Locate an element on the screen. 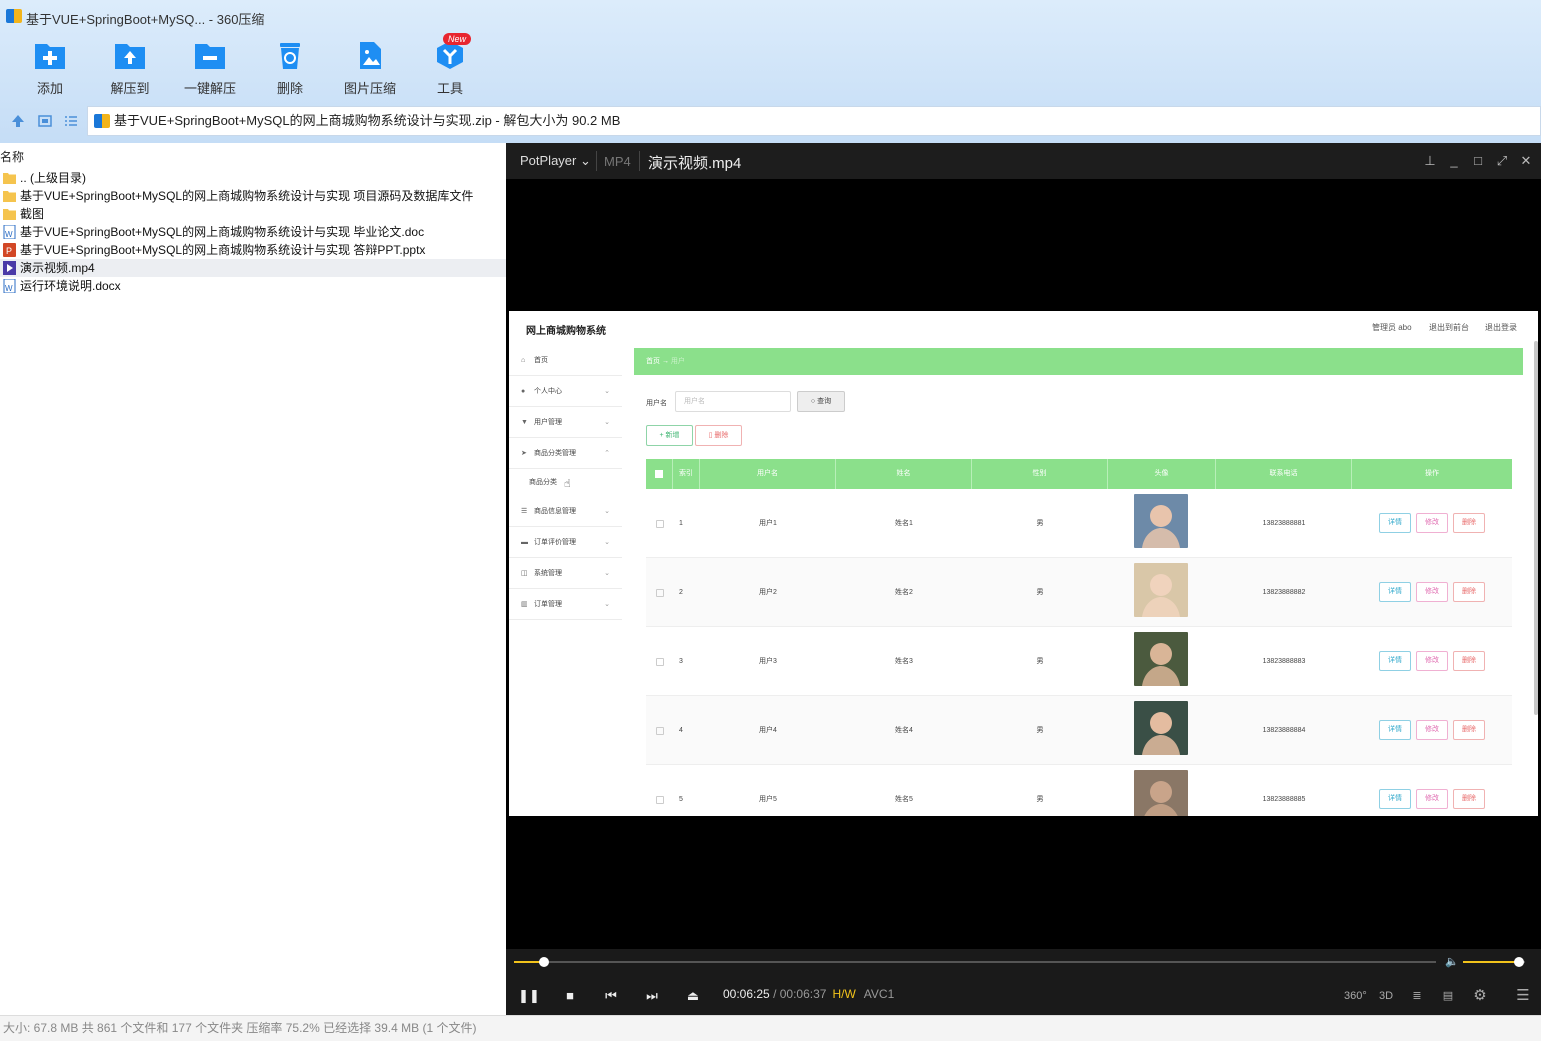  fullscreen-icon: ⤢ is located at coordinates (1502, 161).